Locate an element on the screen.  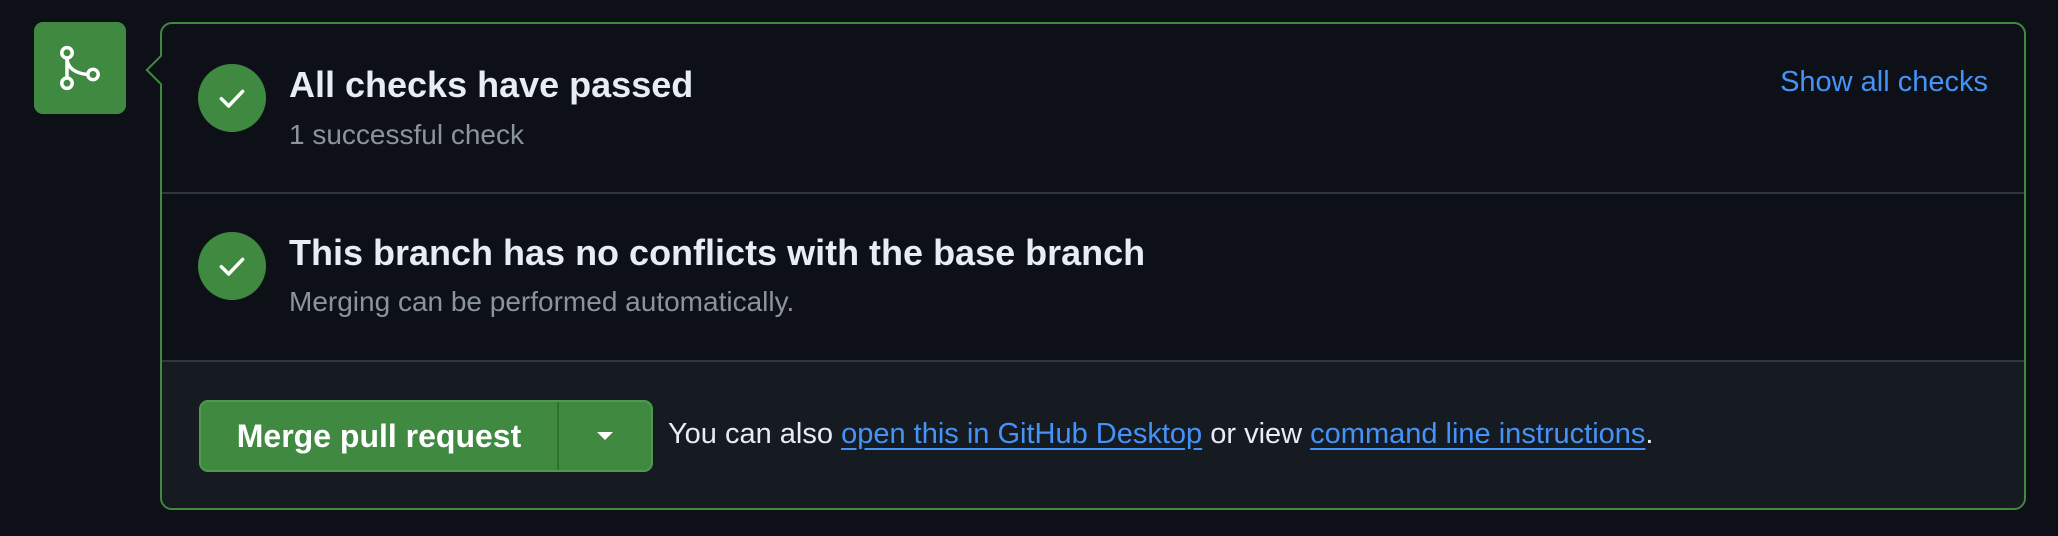
merge-text-suffix: . is located at coordinates (1649, 434).